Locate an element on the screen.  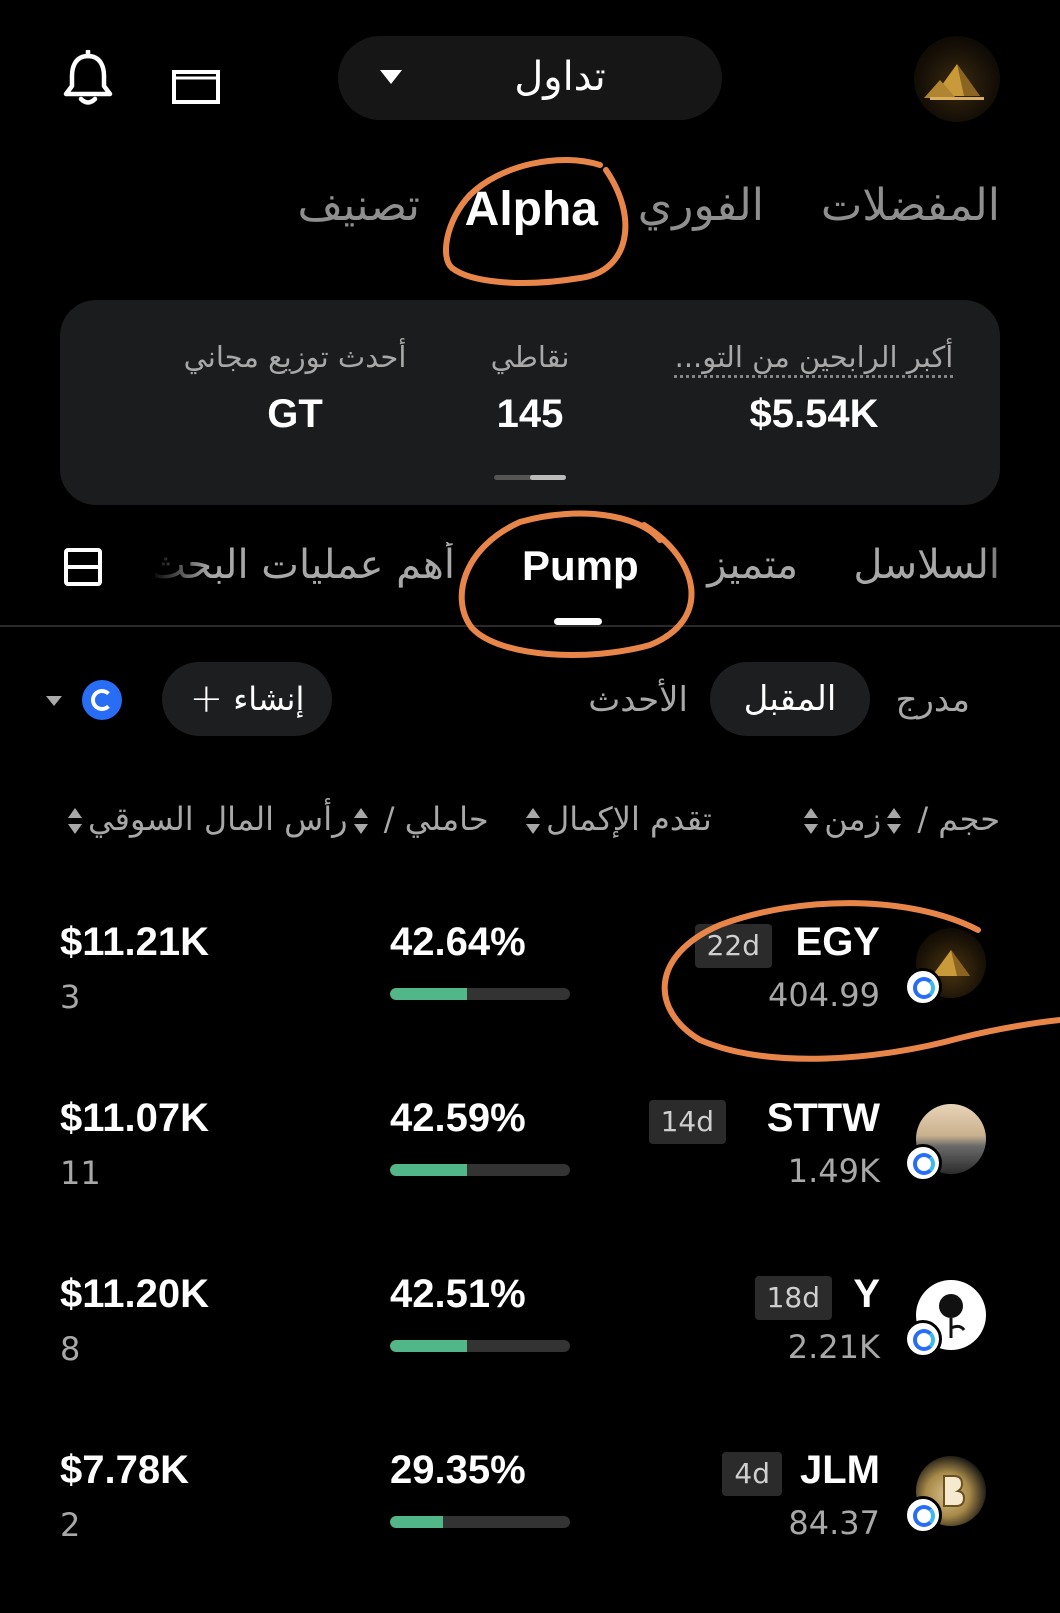
volume-value: 2.21K is located at coordinates (834, 1347).